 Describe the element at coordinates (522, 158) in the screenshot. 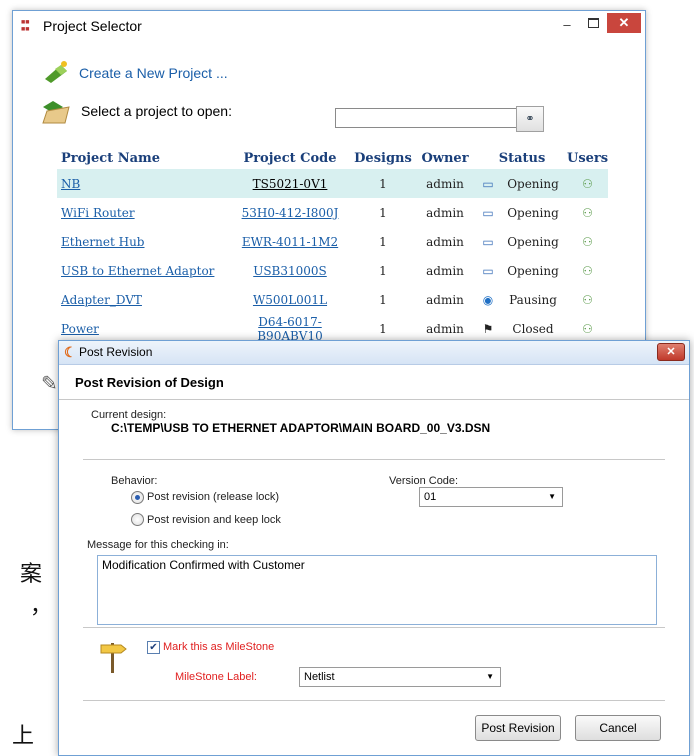

I see `column-header: Status` at that location.